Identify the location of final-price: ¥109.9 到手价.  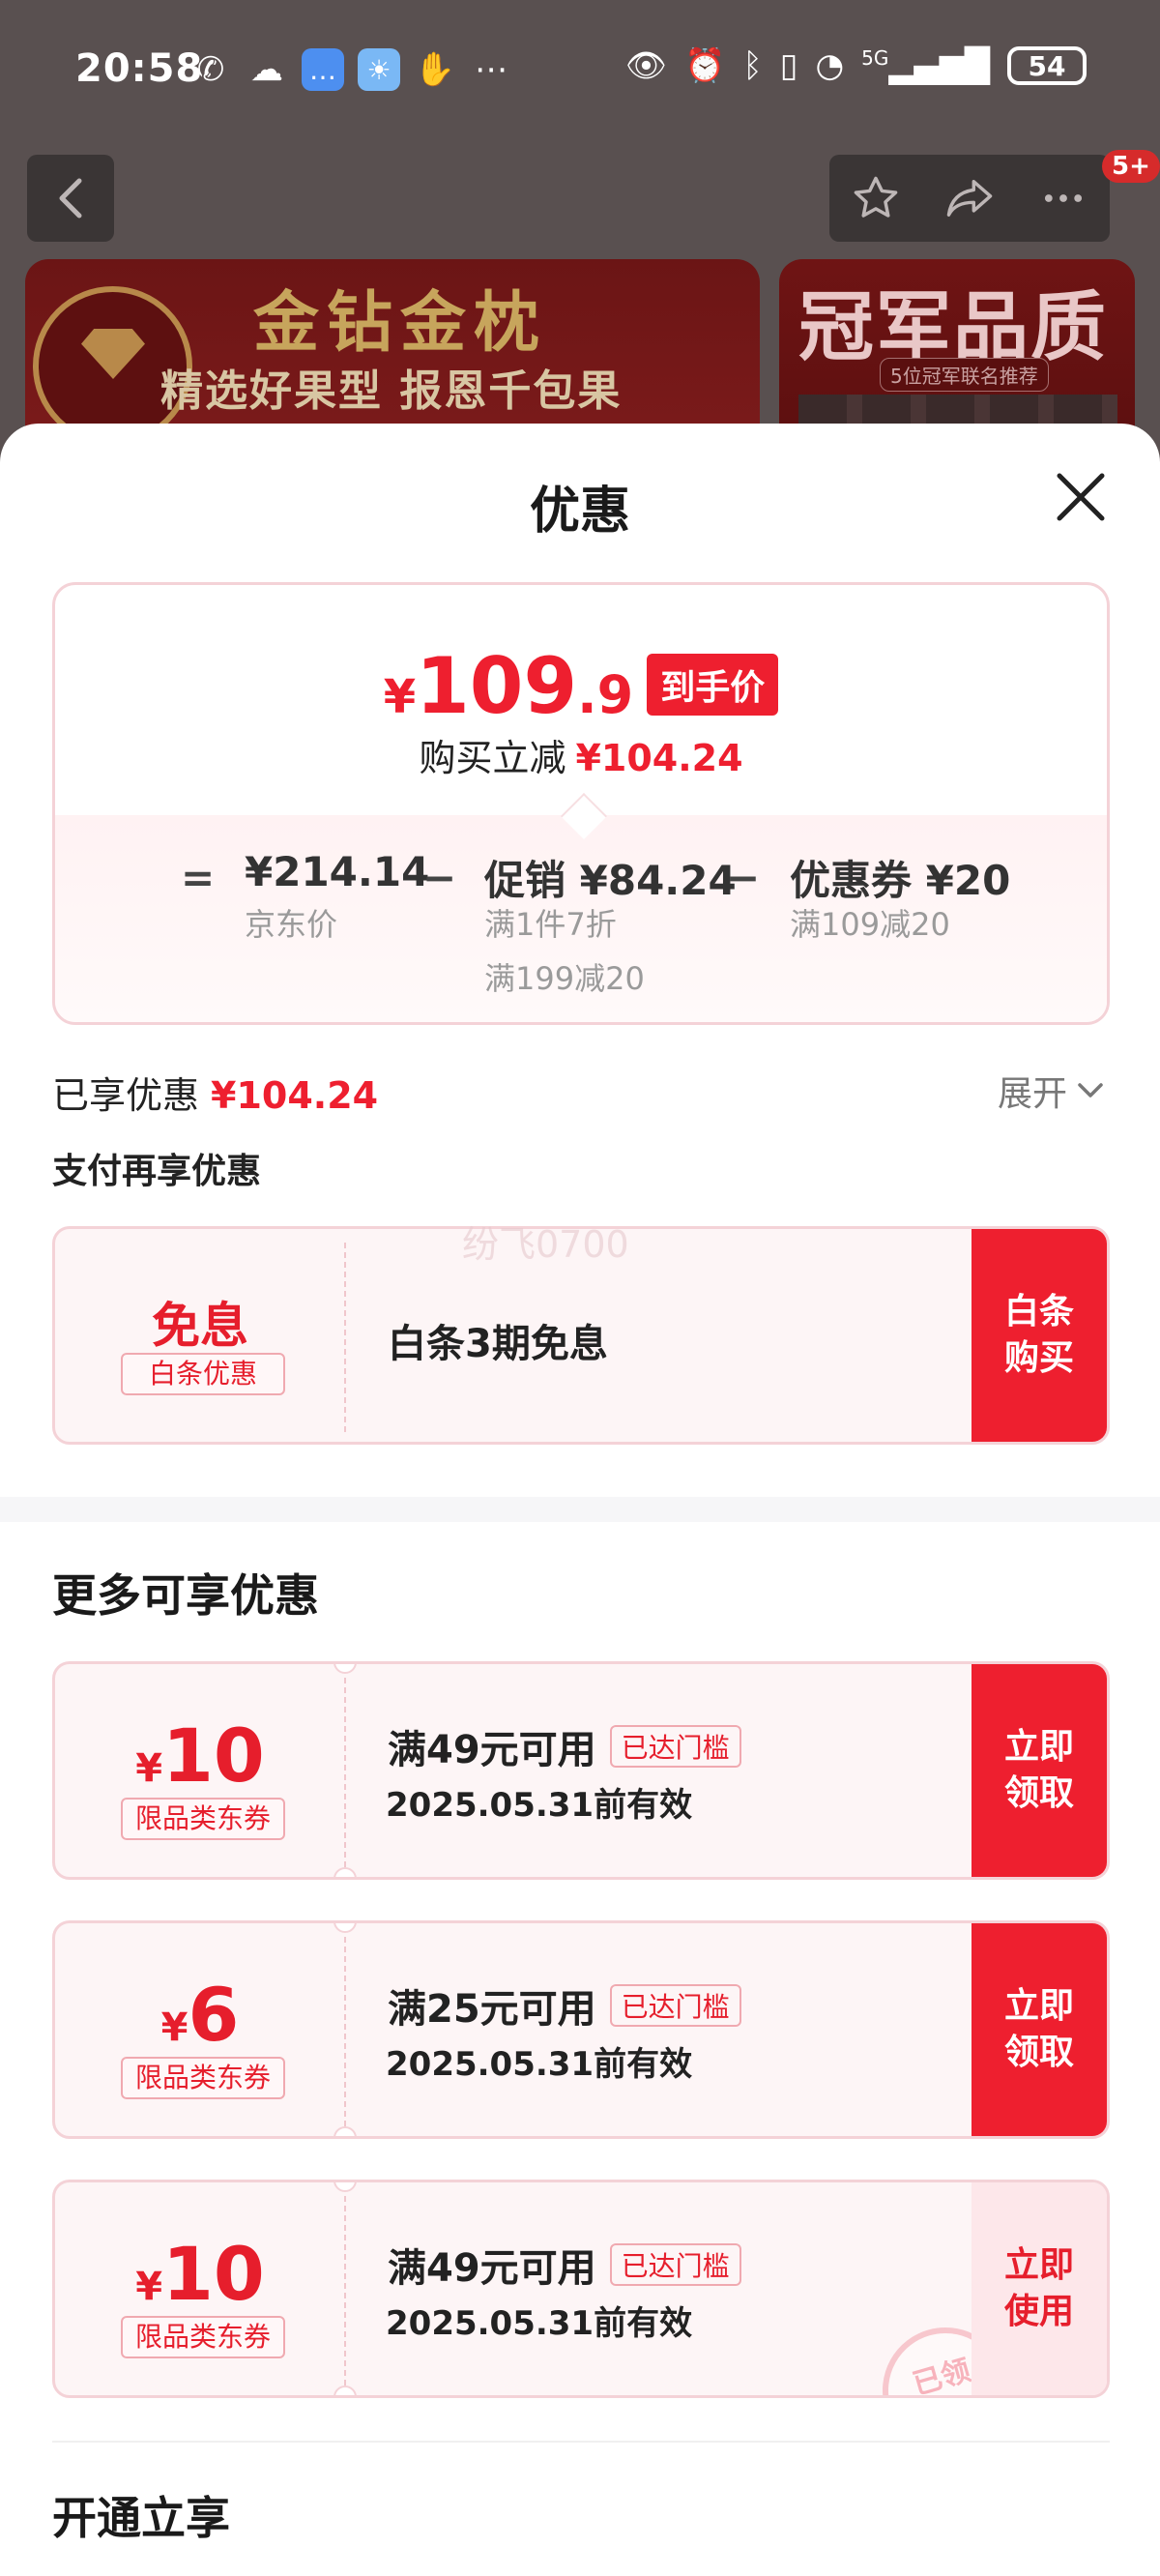
(581, 686).